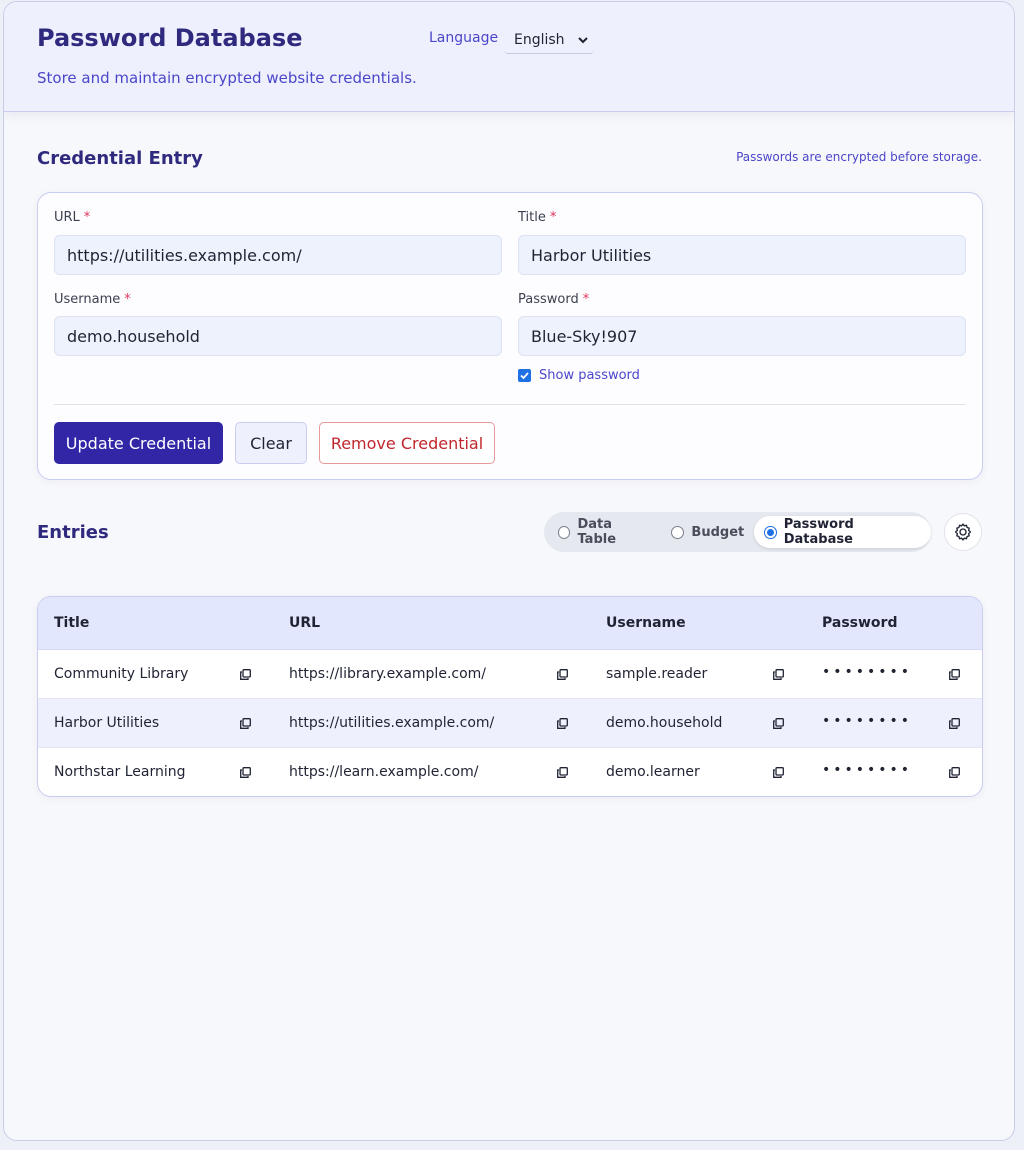 The image size is (1024, 1150). Describe the element at coordinates (384, 772) in the screenshot. I see `cell-url: https://learn.example.com/` at that location.